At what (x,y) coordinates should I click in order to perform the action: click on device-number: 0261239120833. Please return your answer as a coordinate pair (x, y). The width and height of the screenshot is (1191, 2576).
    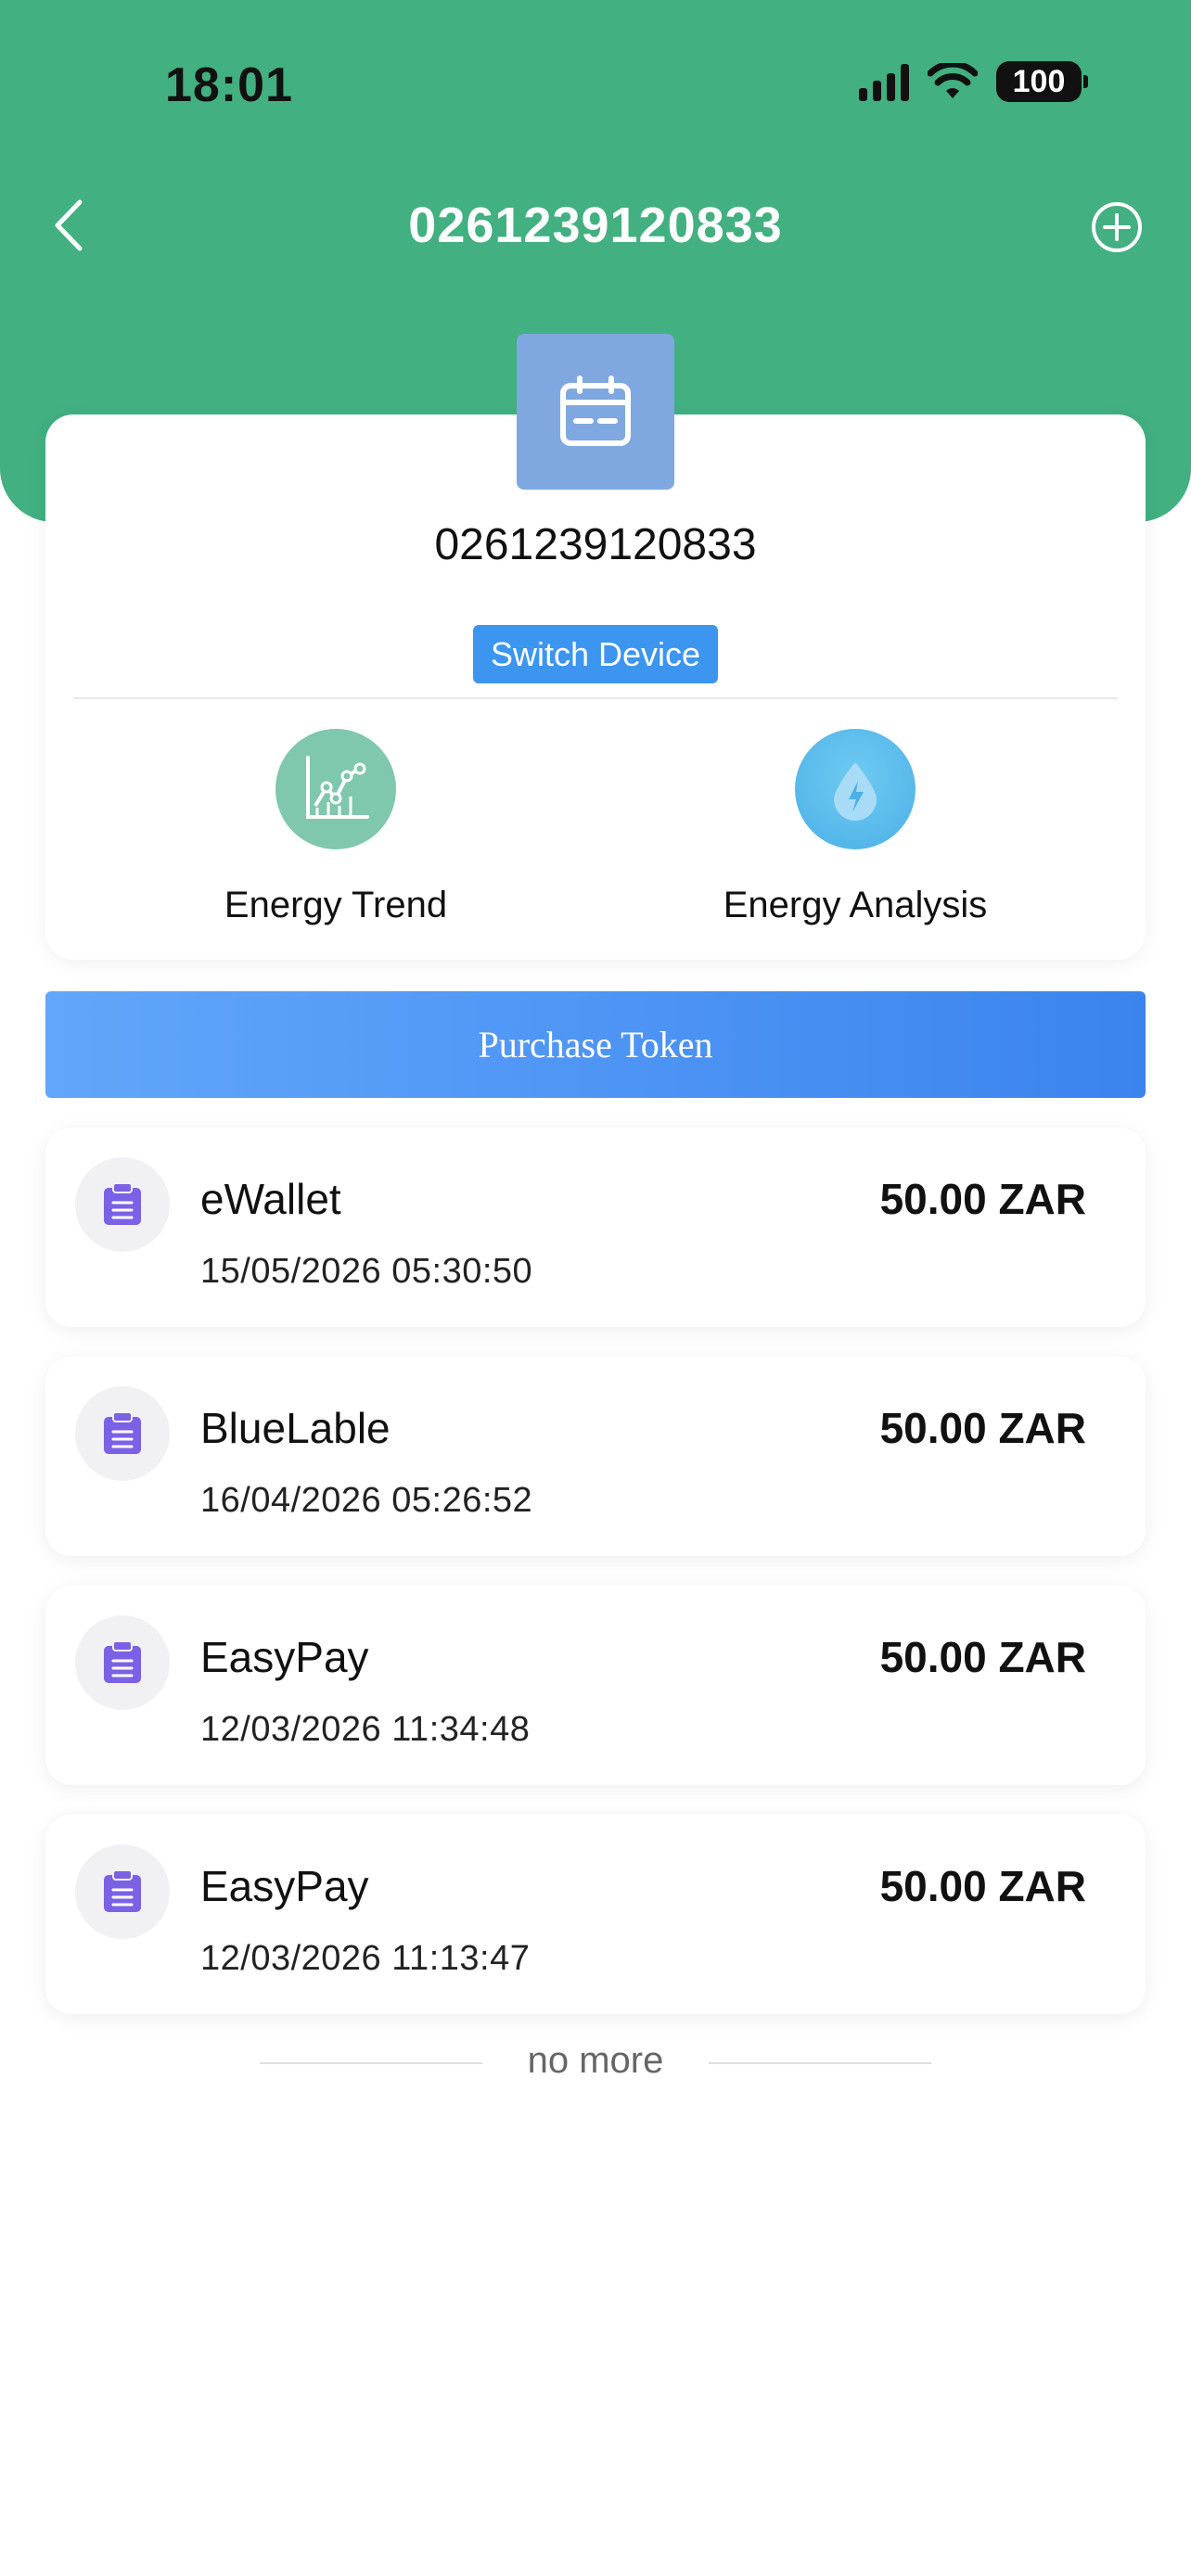
    Looking at the image, I should click on (595, 545).